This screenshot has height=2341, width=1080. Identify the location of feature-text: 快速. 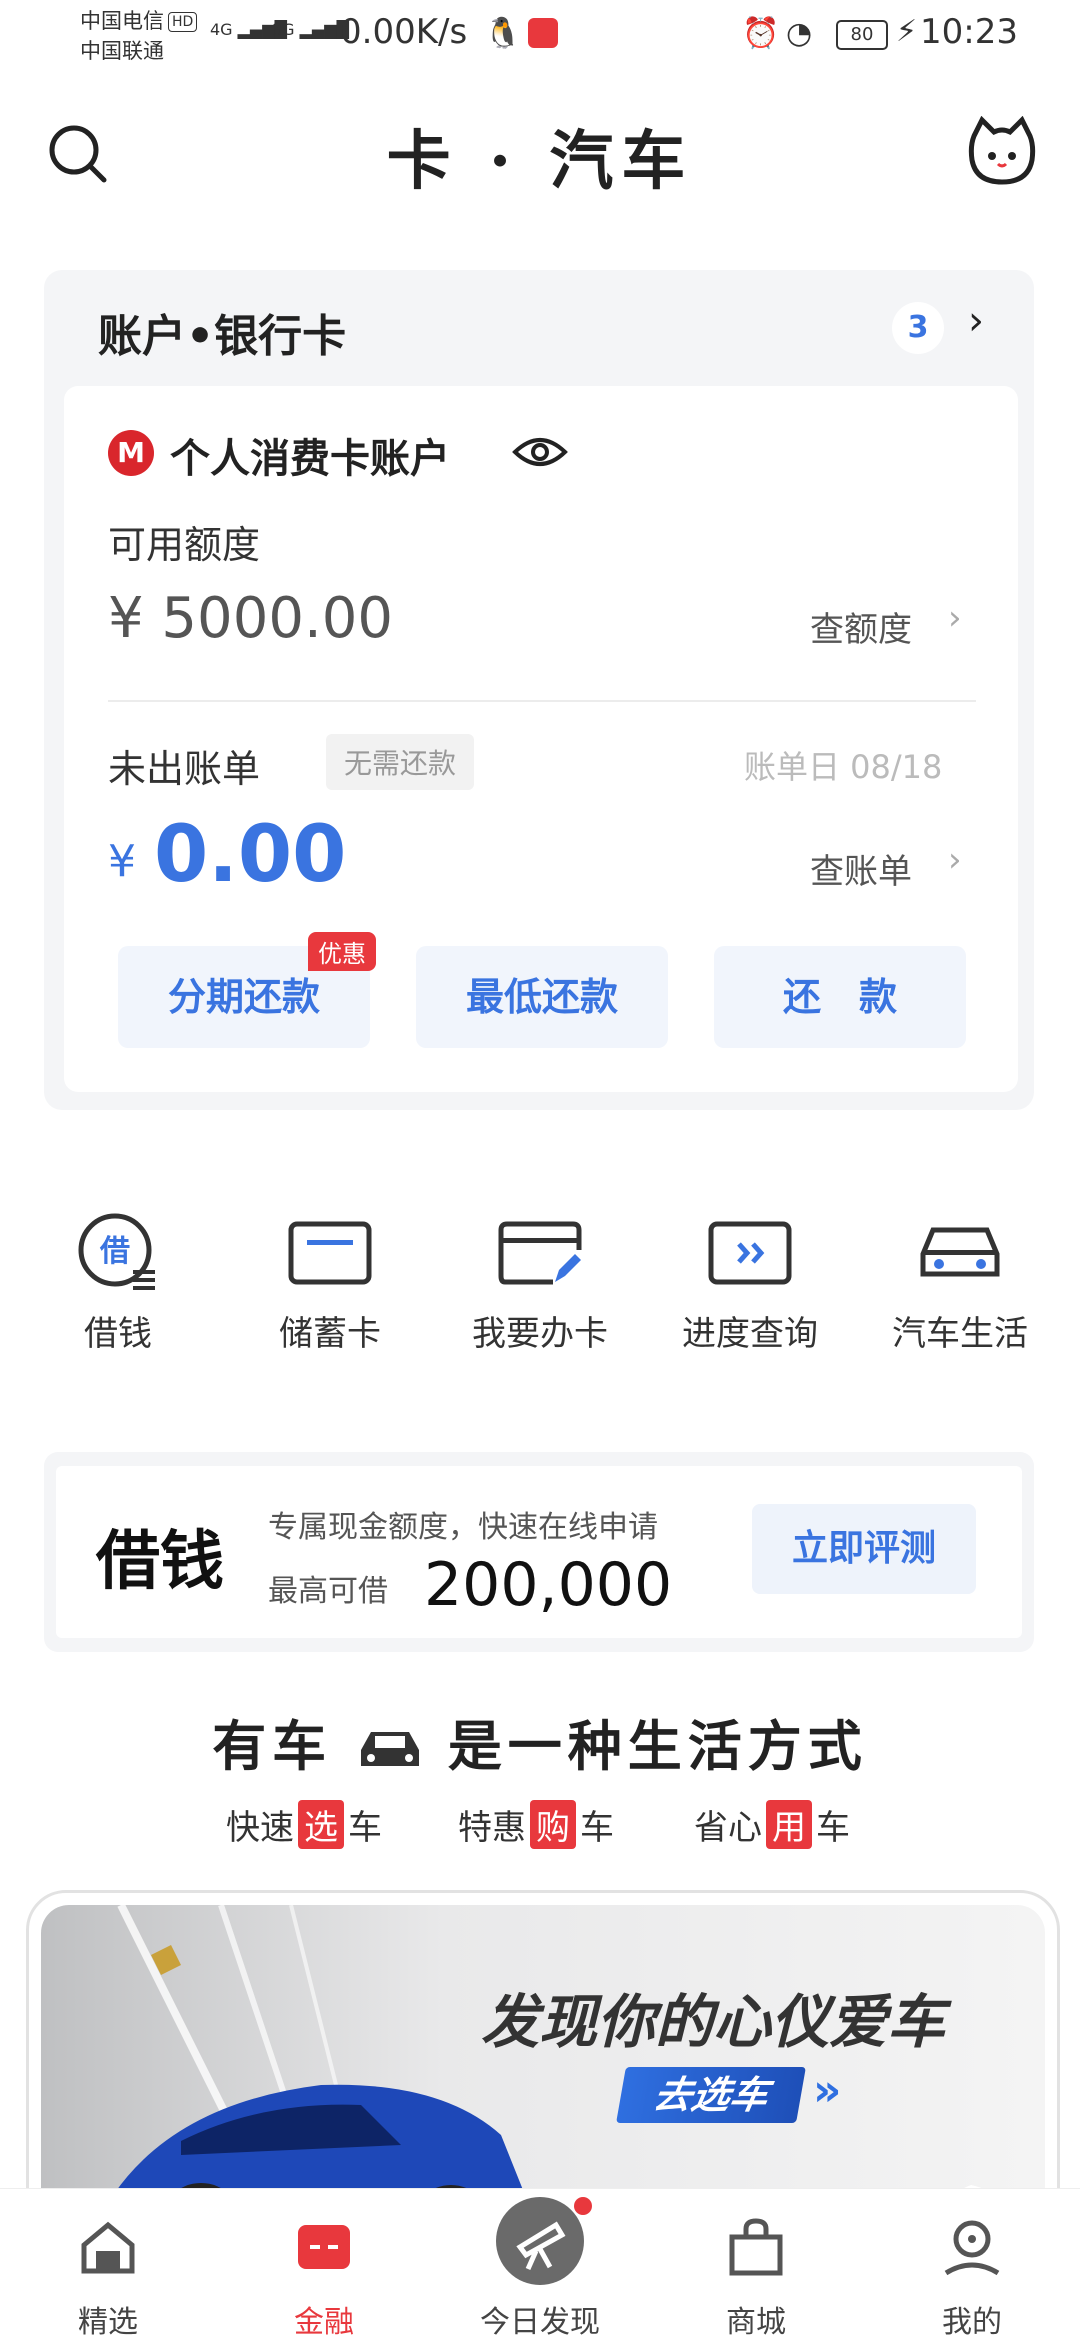
(260, 1828).